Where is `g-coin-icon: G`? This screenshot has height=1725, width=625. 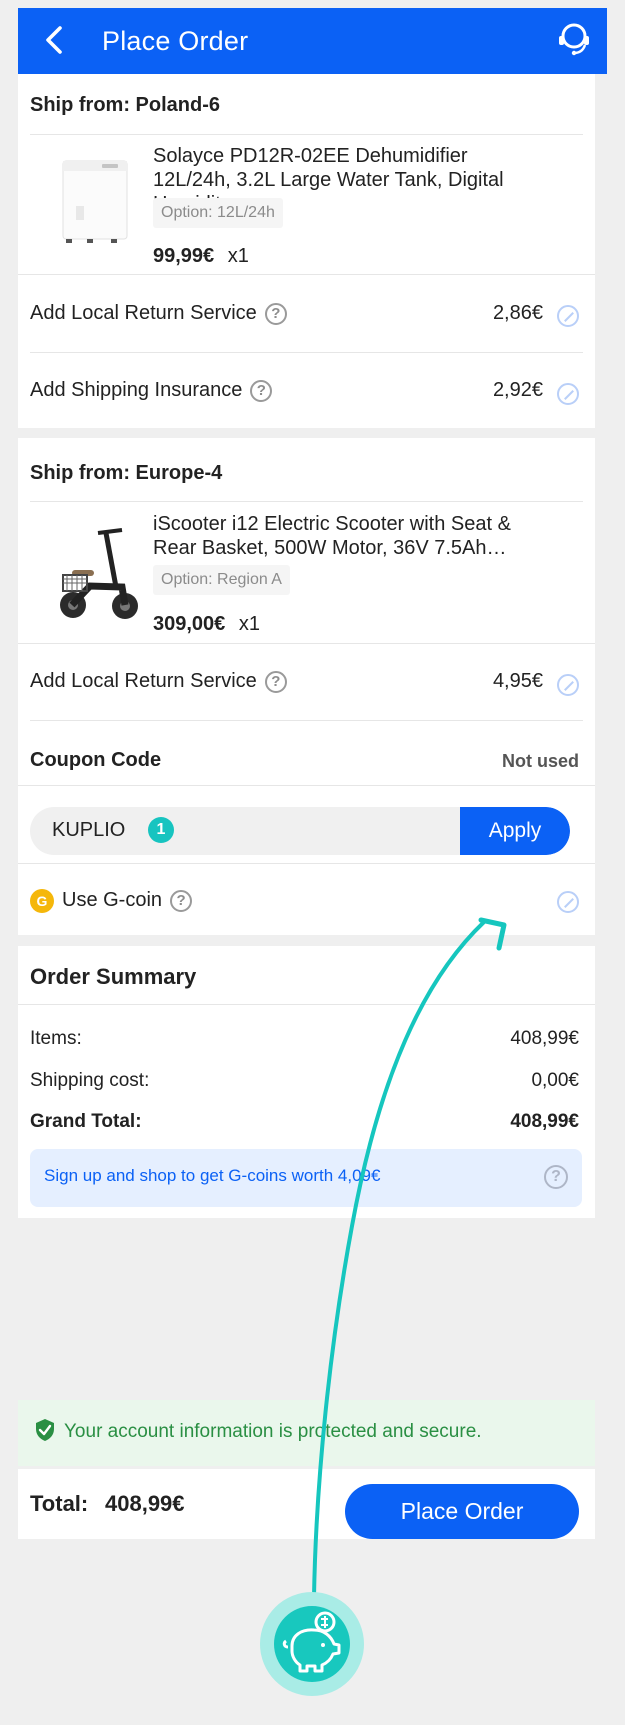 g-coin-icon: G is located at coordinates (42, 901).